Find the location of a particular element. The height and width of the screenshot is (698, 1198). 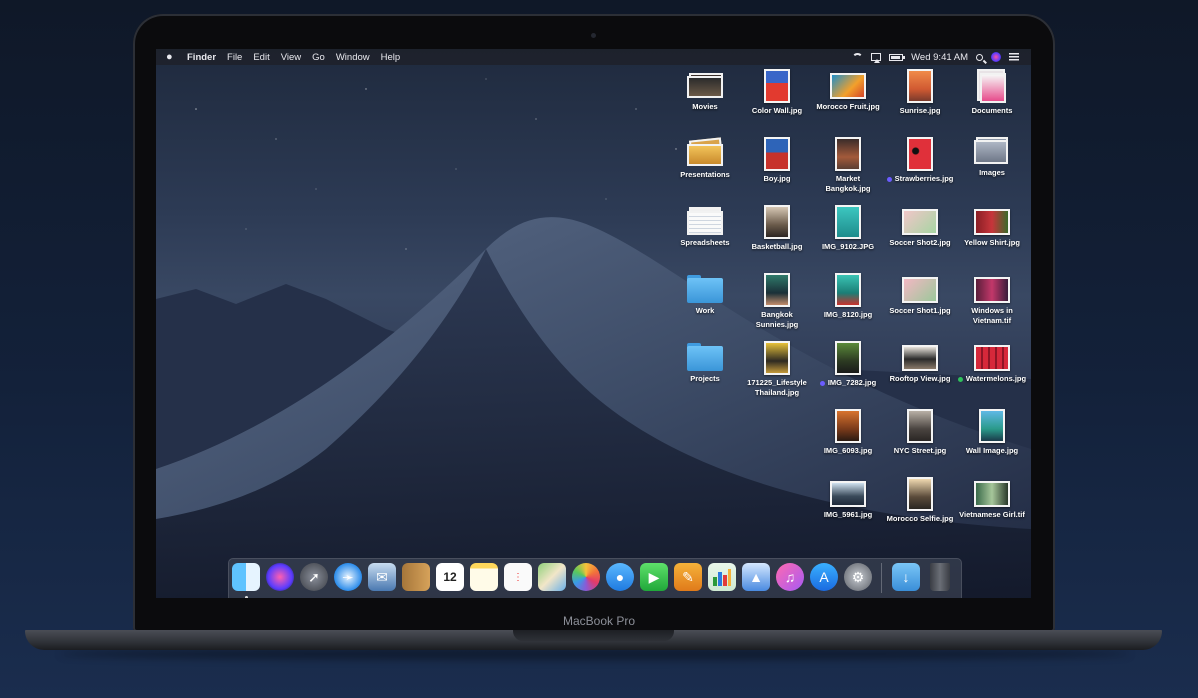

icon-label: Windows in Vietnam.tif is located at coordinates (992, 315).